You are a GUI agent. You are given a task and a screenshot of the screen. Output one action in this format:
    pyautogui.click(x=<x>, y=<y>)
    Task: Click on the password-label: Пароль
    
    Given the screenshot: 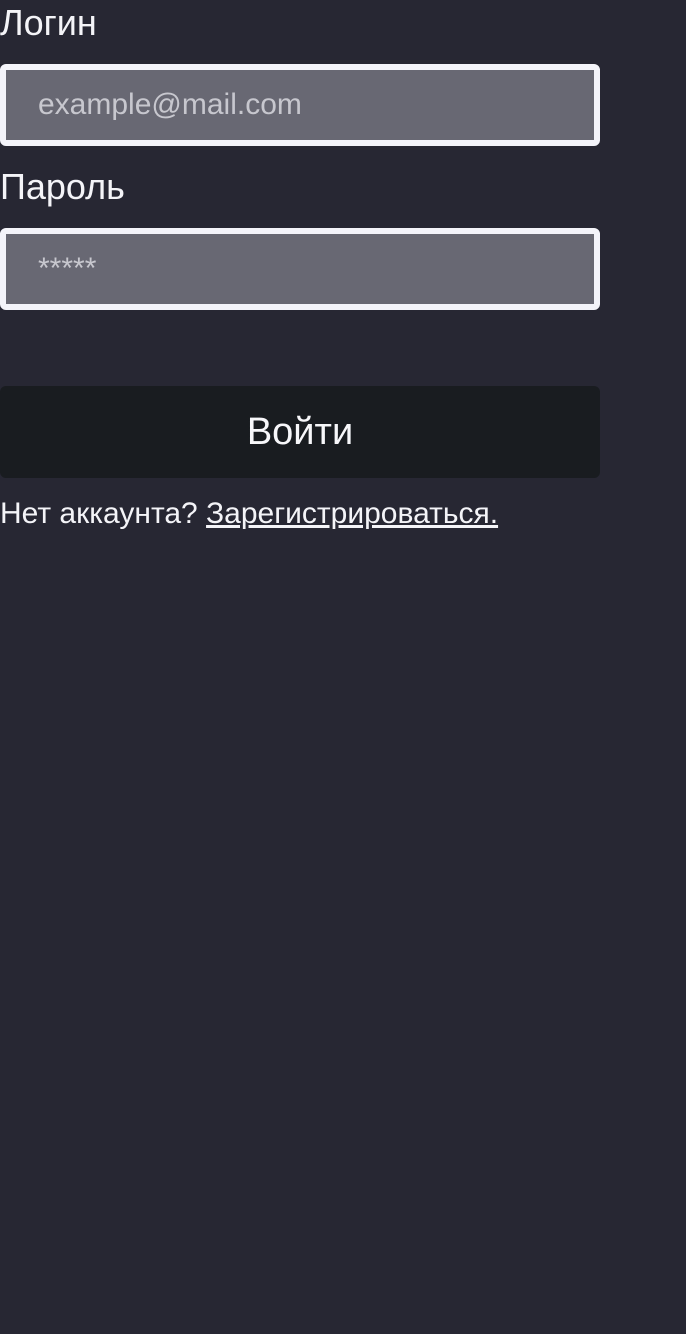 What is the action you would take?
    pyautogui.click(x=62, y=186)
    